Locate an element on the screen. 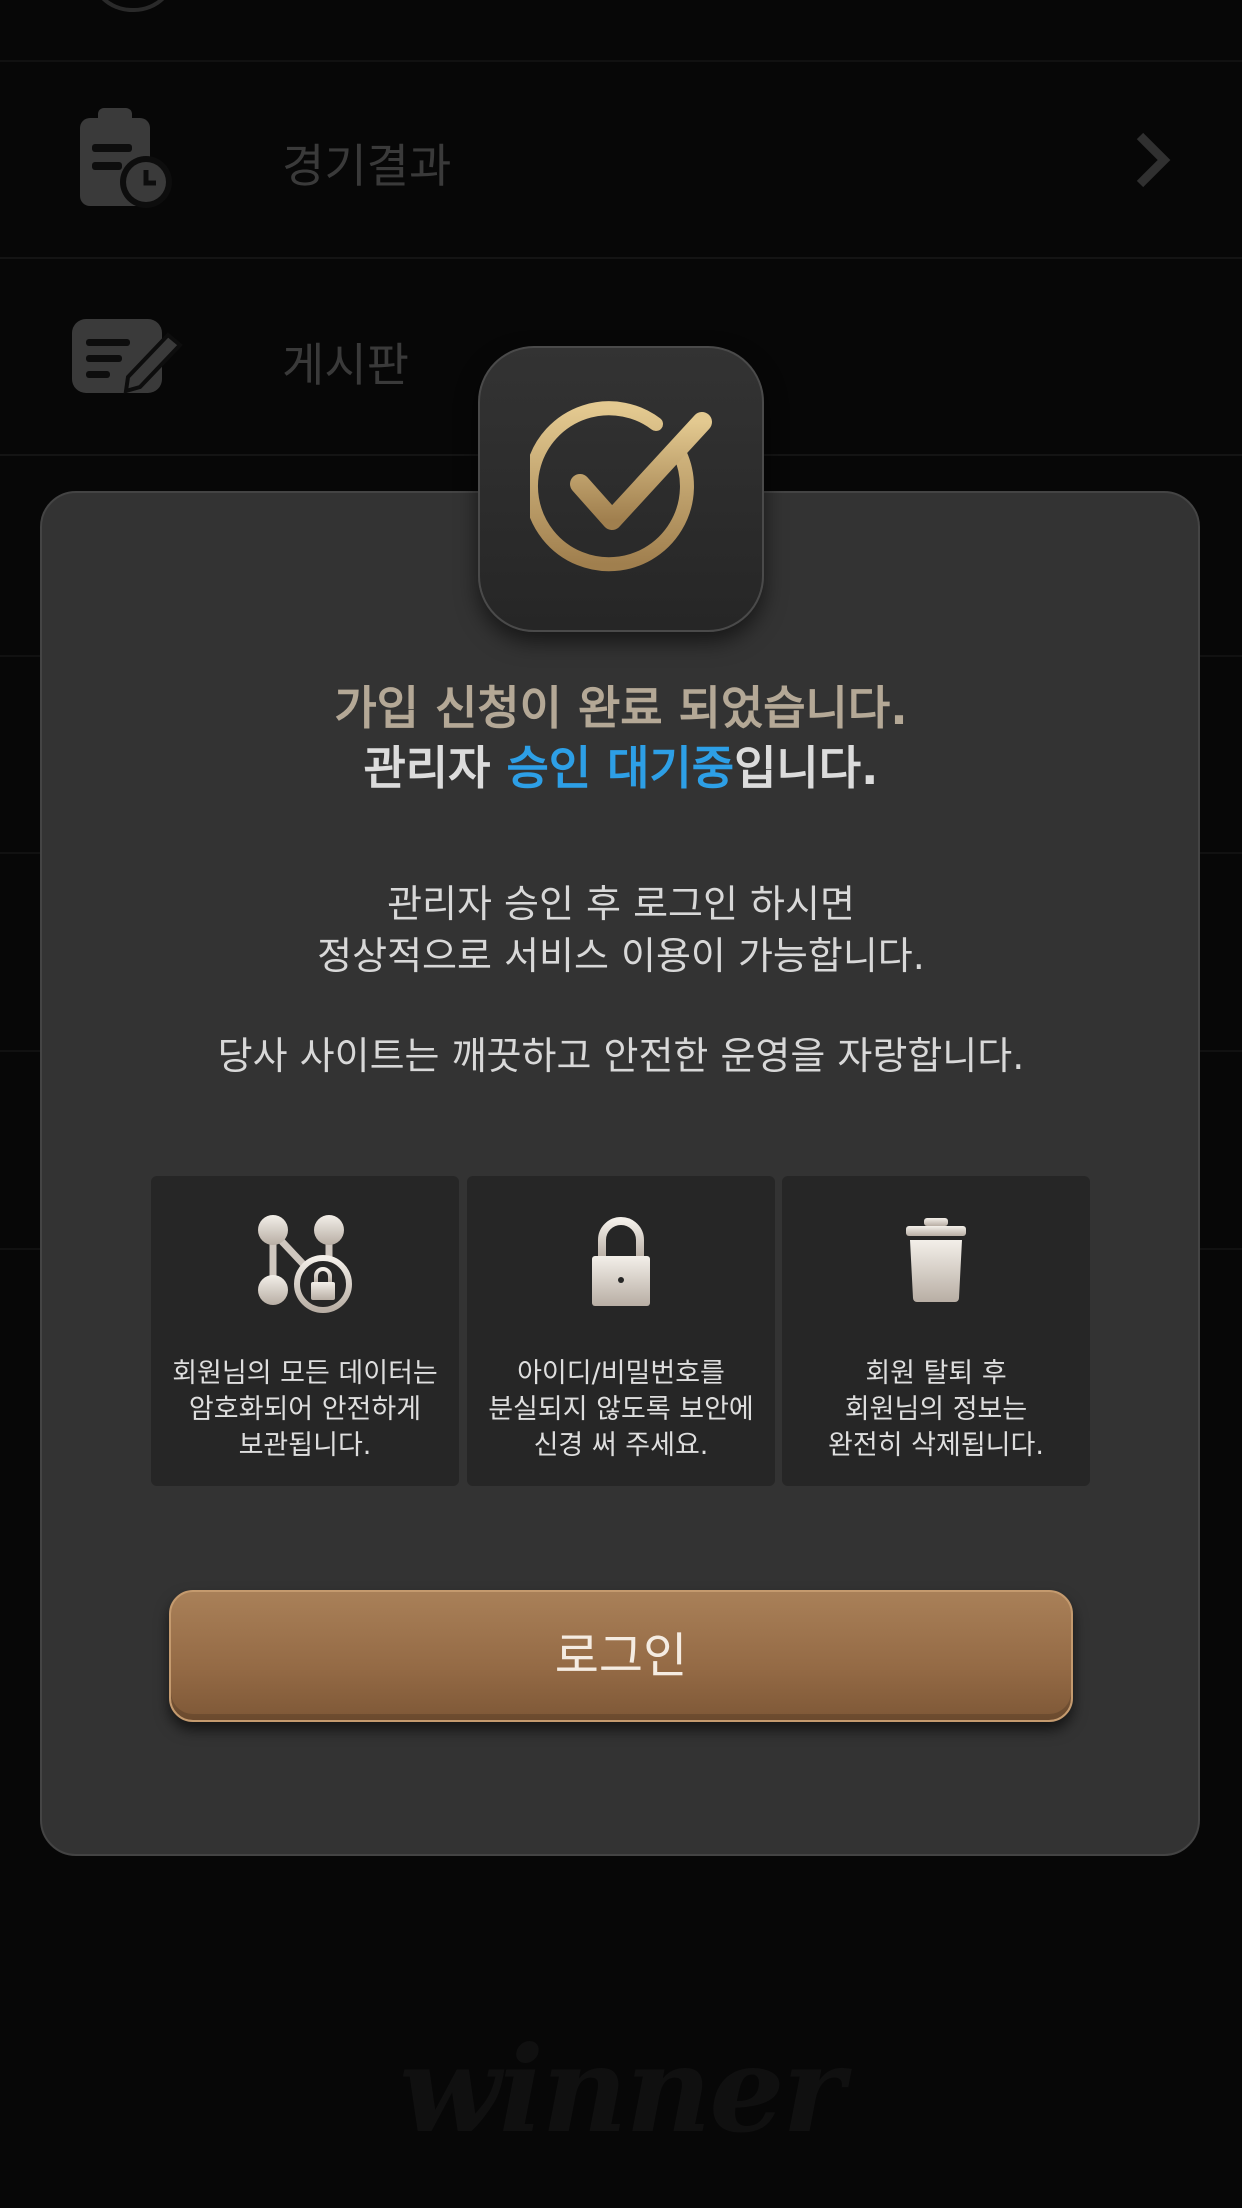  feature-text: 아이디/비밀번호를 분실되지 않도록 보안에 신경 써 주세요. is located at coordinates (621, 1410).